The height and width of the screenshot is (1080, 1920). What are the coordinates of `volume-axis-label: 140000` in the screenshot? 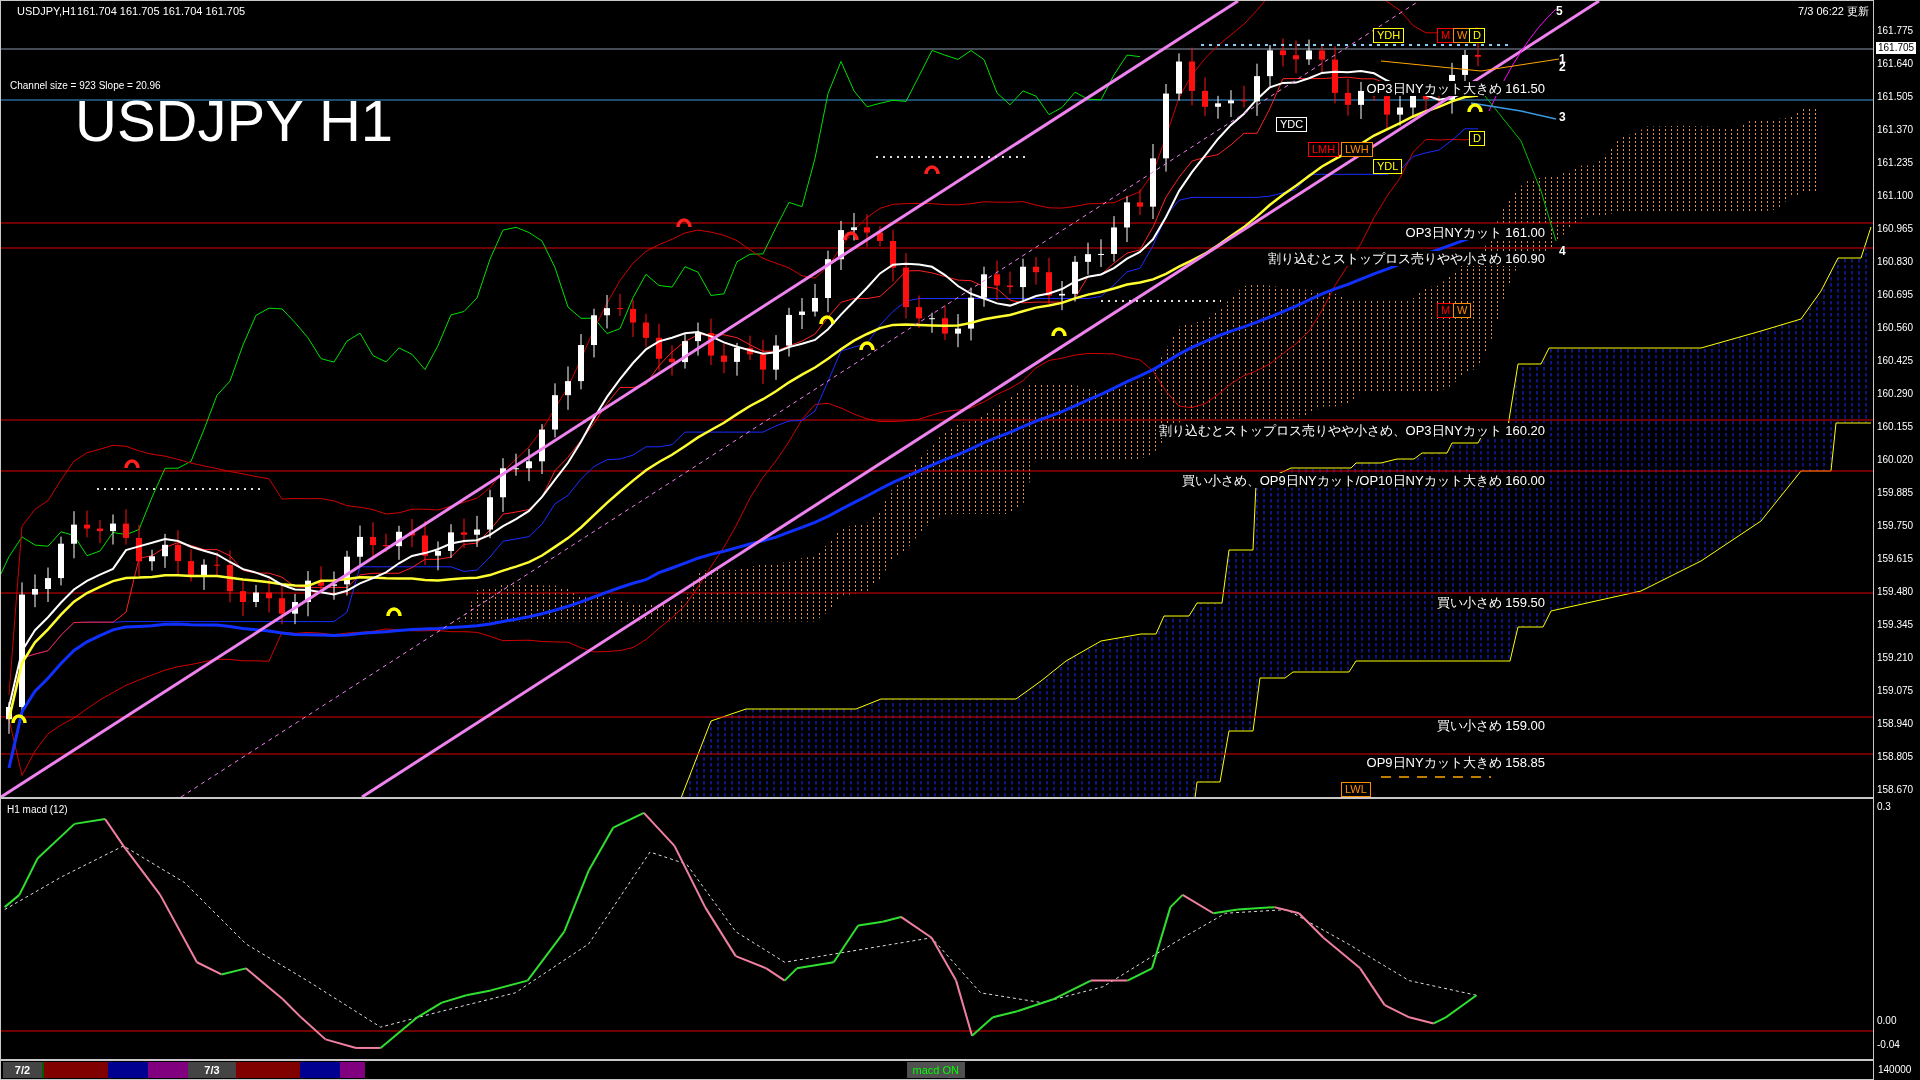 It's located at (1895, 1070).